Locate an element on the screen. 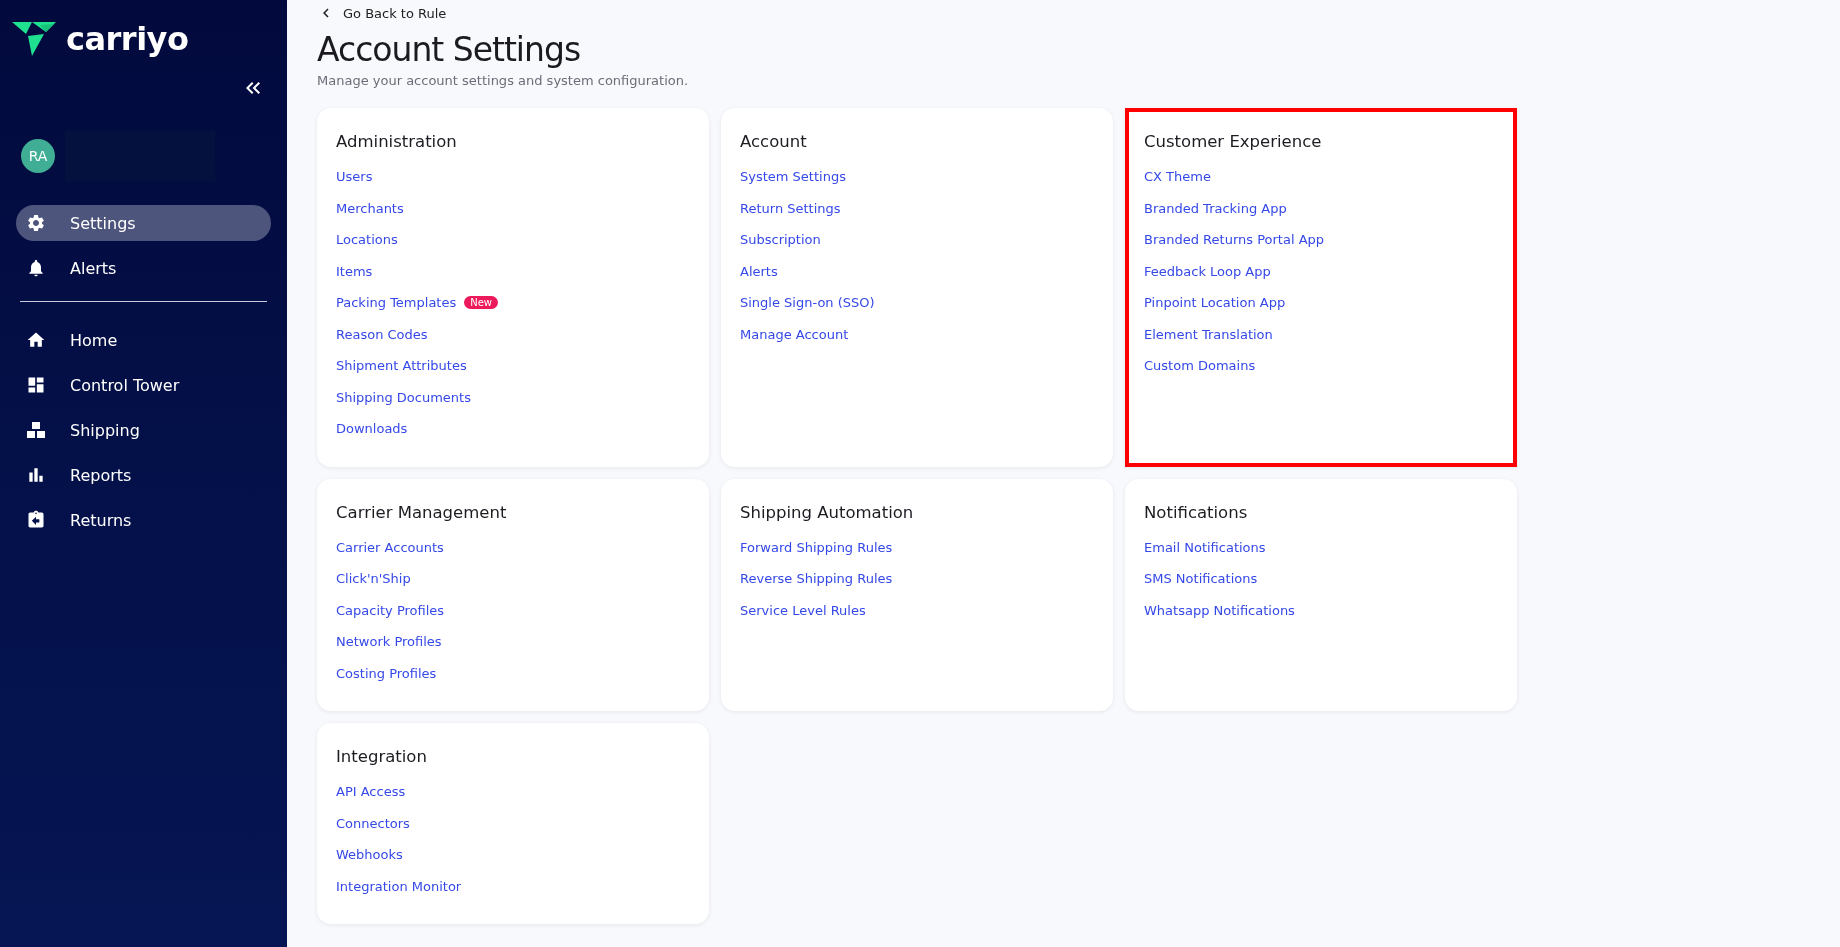 The height and width of the screenshot is (947, 1840). settings-link: Merchants is located at coordinates (370, 208).